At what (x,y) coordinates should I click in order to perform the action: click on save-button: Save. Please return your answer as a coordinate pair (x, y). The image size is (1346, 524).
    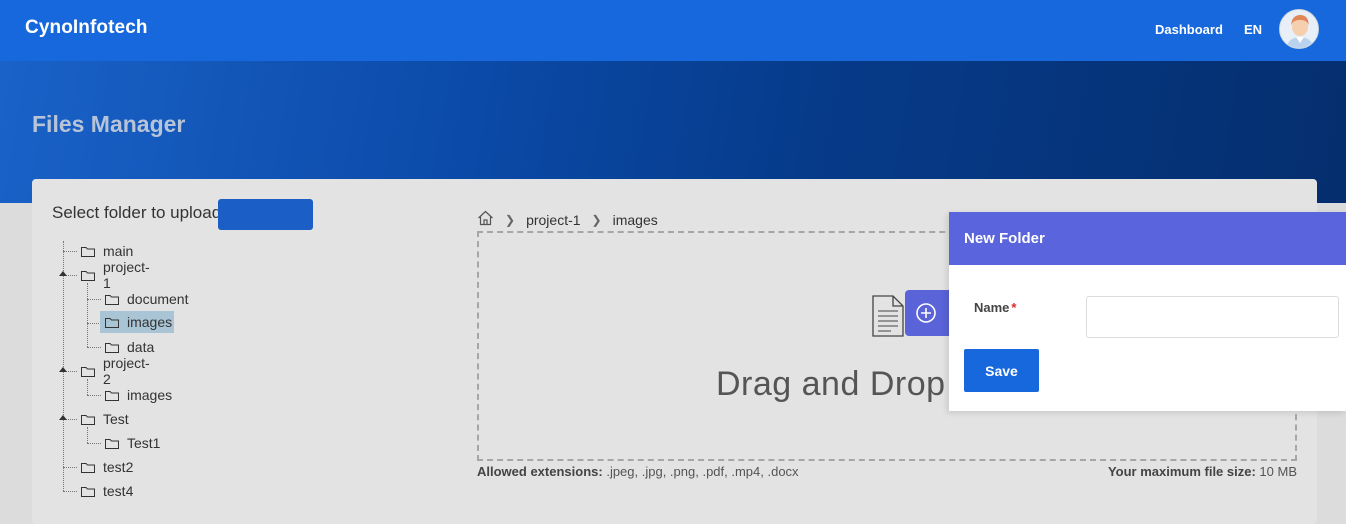
    Looking at the image, I should click on (1001, 370).